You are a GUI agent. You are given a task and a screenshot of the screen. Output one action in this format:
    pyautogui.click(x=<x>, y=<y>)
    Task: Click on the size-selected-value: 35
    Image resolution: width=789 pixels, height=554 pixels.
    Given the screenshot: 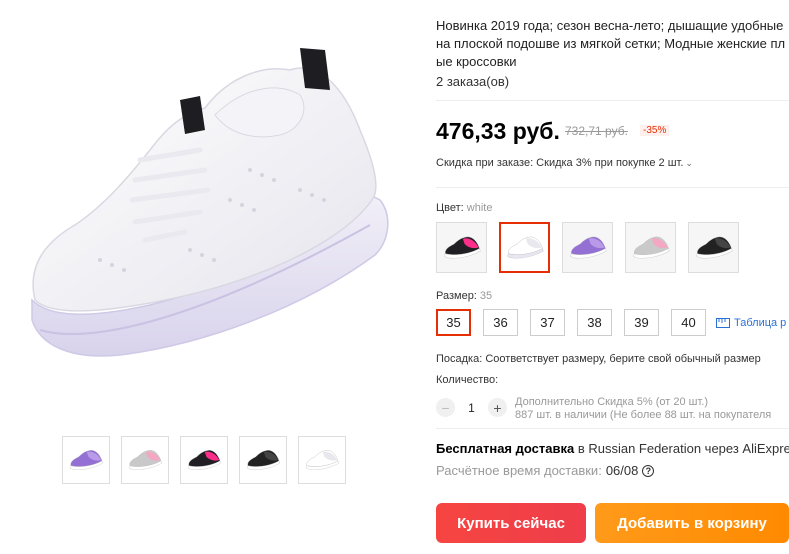 What is the action you would take?
    pyautogui.click(x=486, y=296)
    